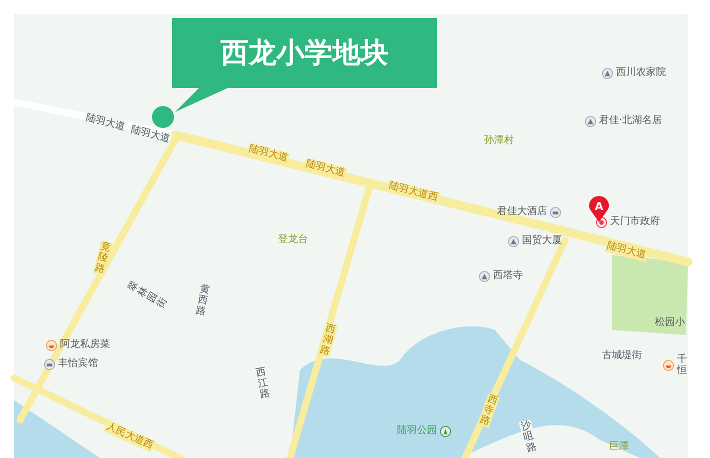  What do you see at coordinates (670, 323) in the screenshot?
I see `place-label: 松园小` at bounding box center [670, 323].